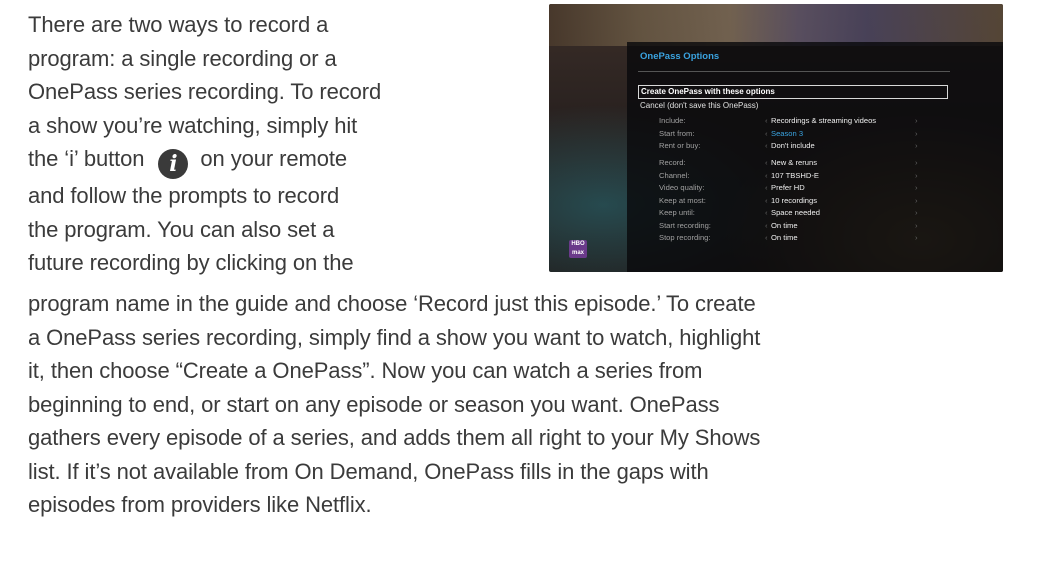 The width and height of the screenshot is (1048, 564). Describe the element at coordinates (178, 24) in the screenshot. I see `intro-line: There are two ways to record a` at that location.